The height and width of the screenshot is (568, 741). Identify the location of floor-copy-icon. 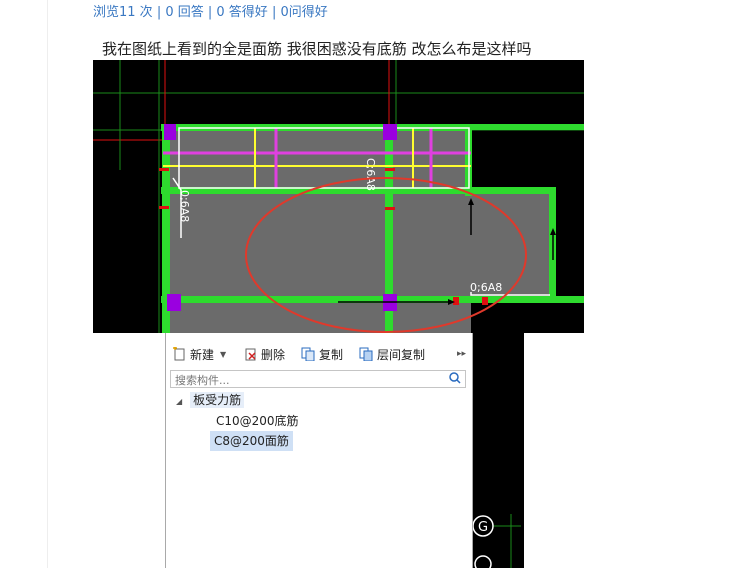
(366, 354).